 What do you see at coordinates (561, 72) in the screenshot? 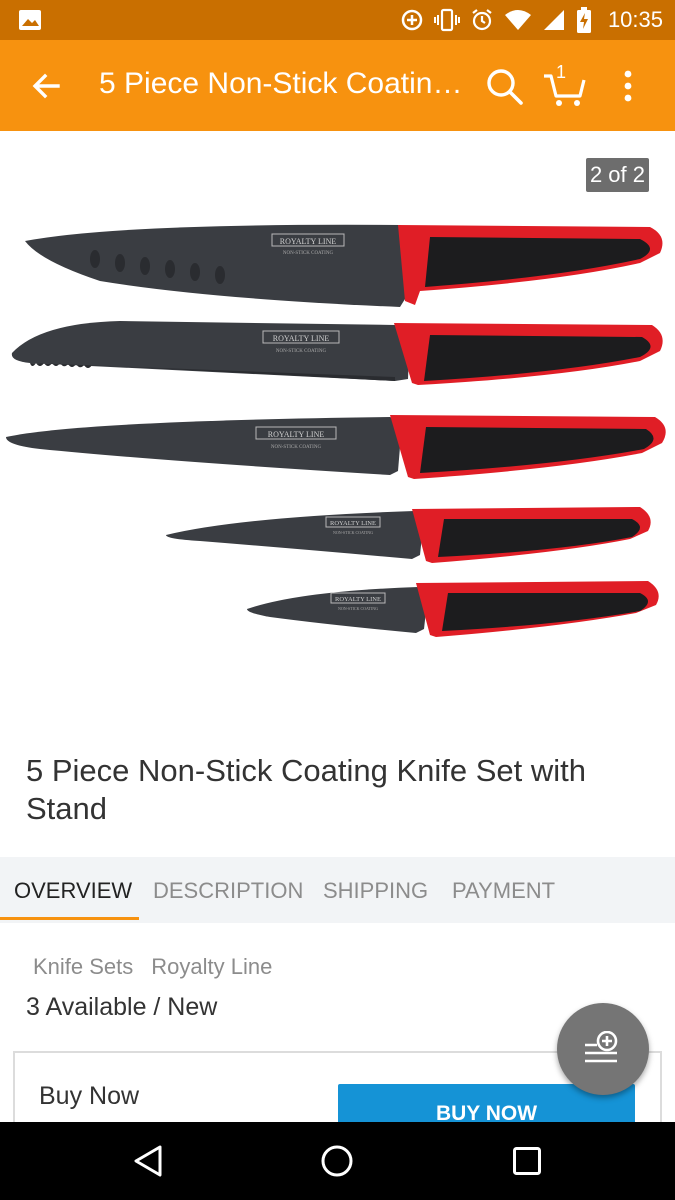
I see `cart-count-badge: 1` at bounding box center [561, 72].